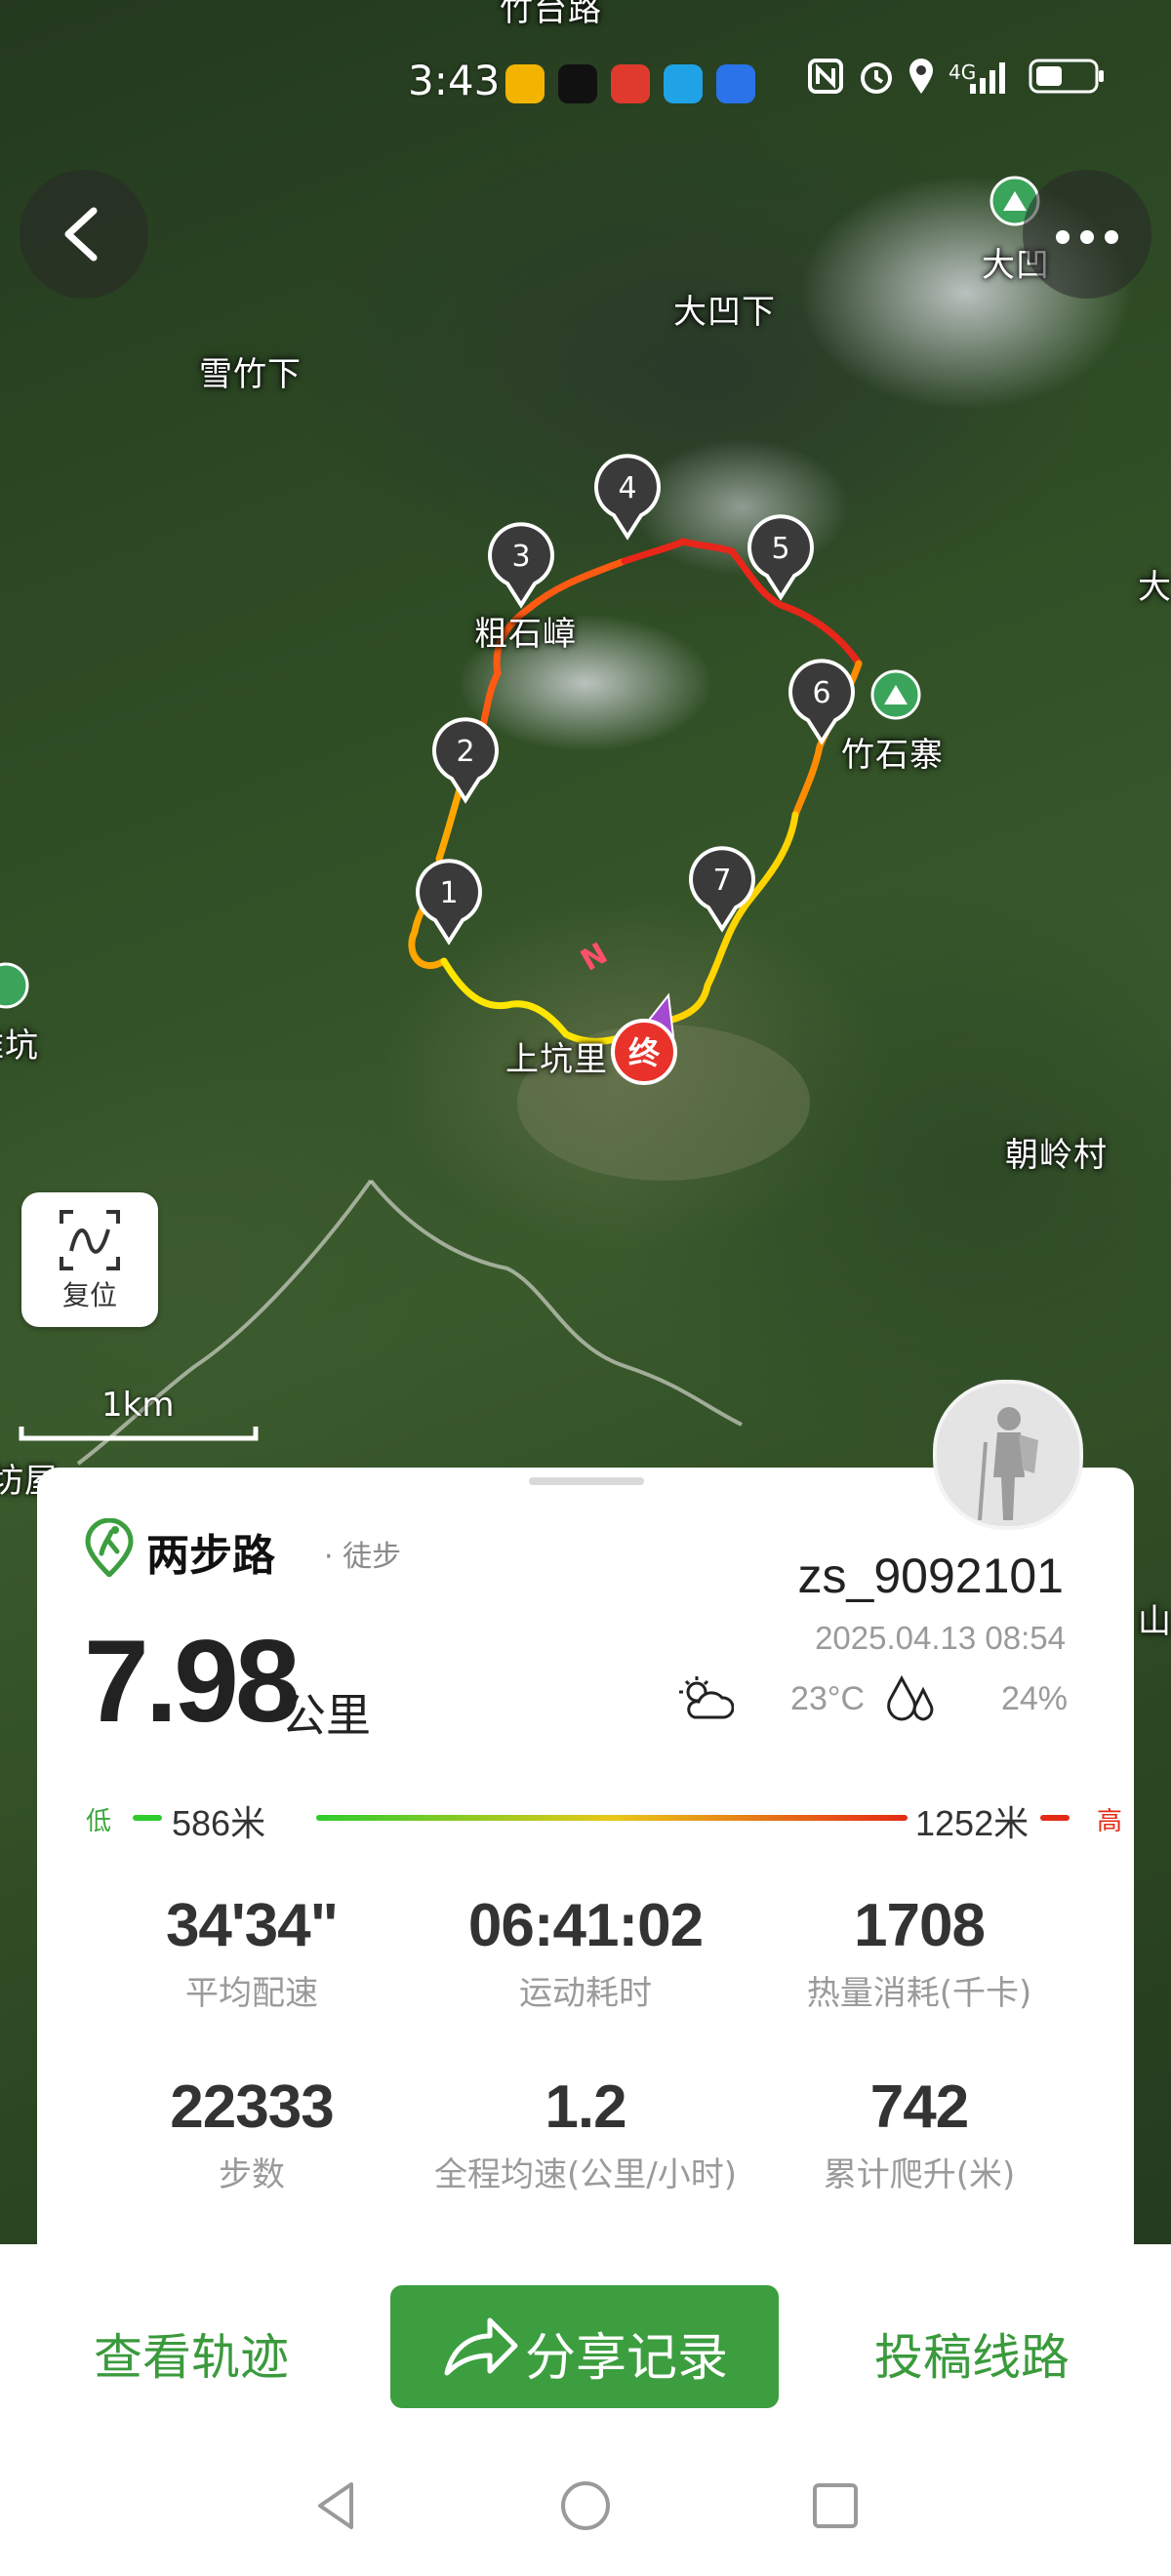  Describe the element at coordinates (585, 2505) in the screenshot. I see `nav-home-icon` at that location.